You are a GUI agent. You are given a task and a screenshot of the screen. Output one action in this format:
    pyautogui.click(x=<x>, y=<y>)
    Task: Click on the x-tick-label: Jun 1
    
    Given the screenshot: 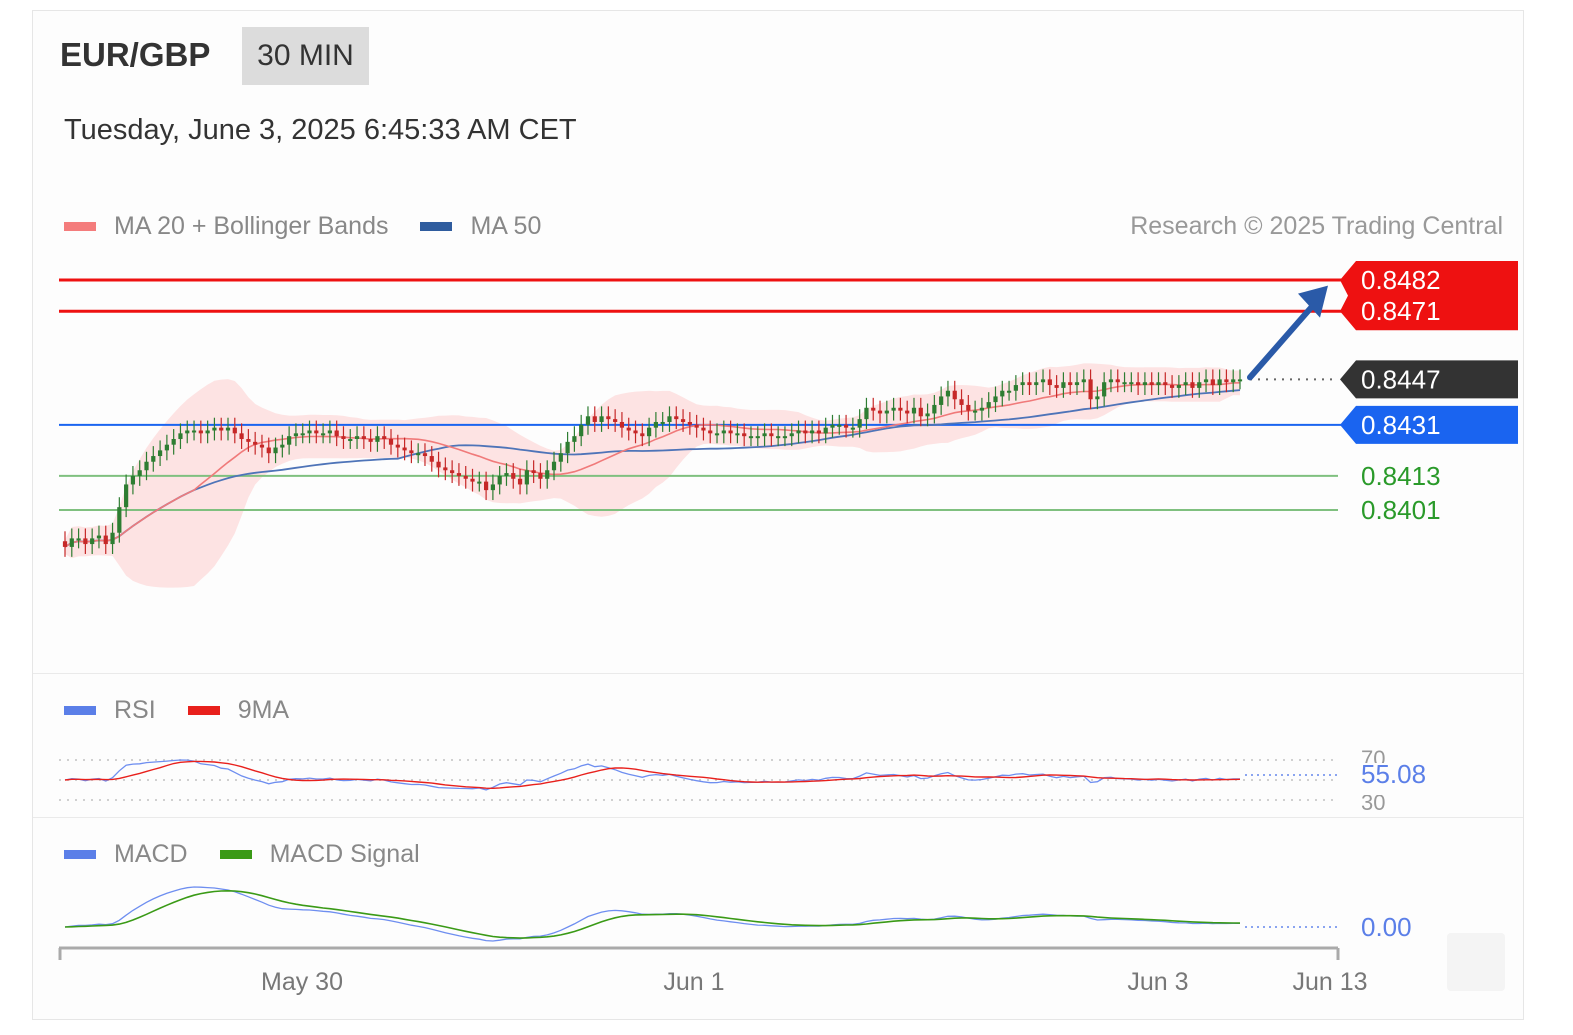 What is the action you would take?
    pyautogui.click(x=693, y=982)
    